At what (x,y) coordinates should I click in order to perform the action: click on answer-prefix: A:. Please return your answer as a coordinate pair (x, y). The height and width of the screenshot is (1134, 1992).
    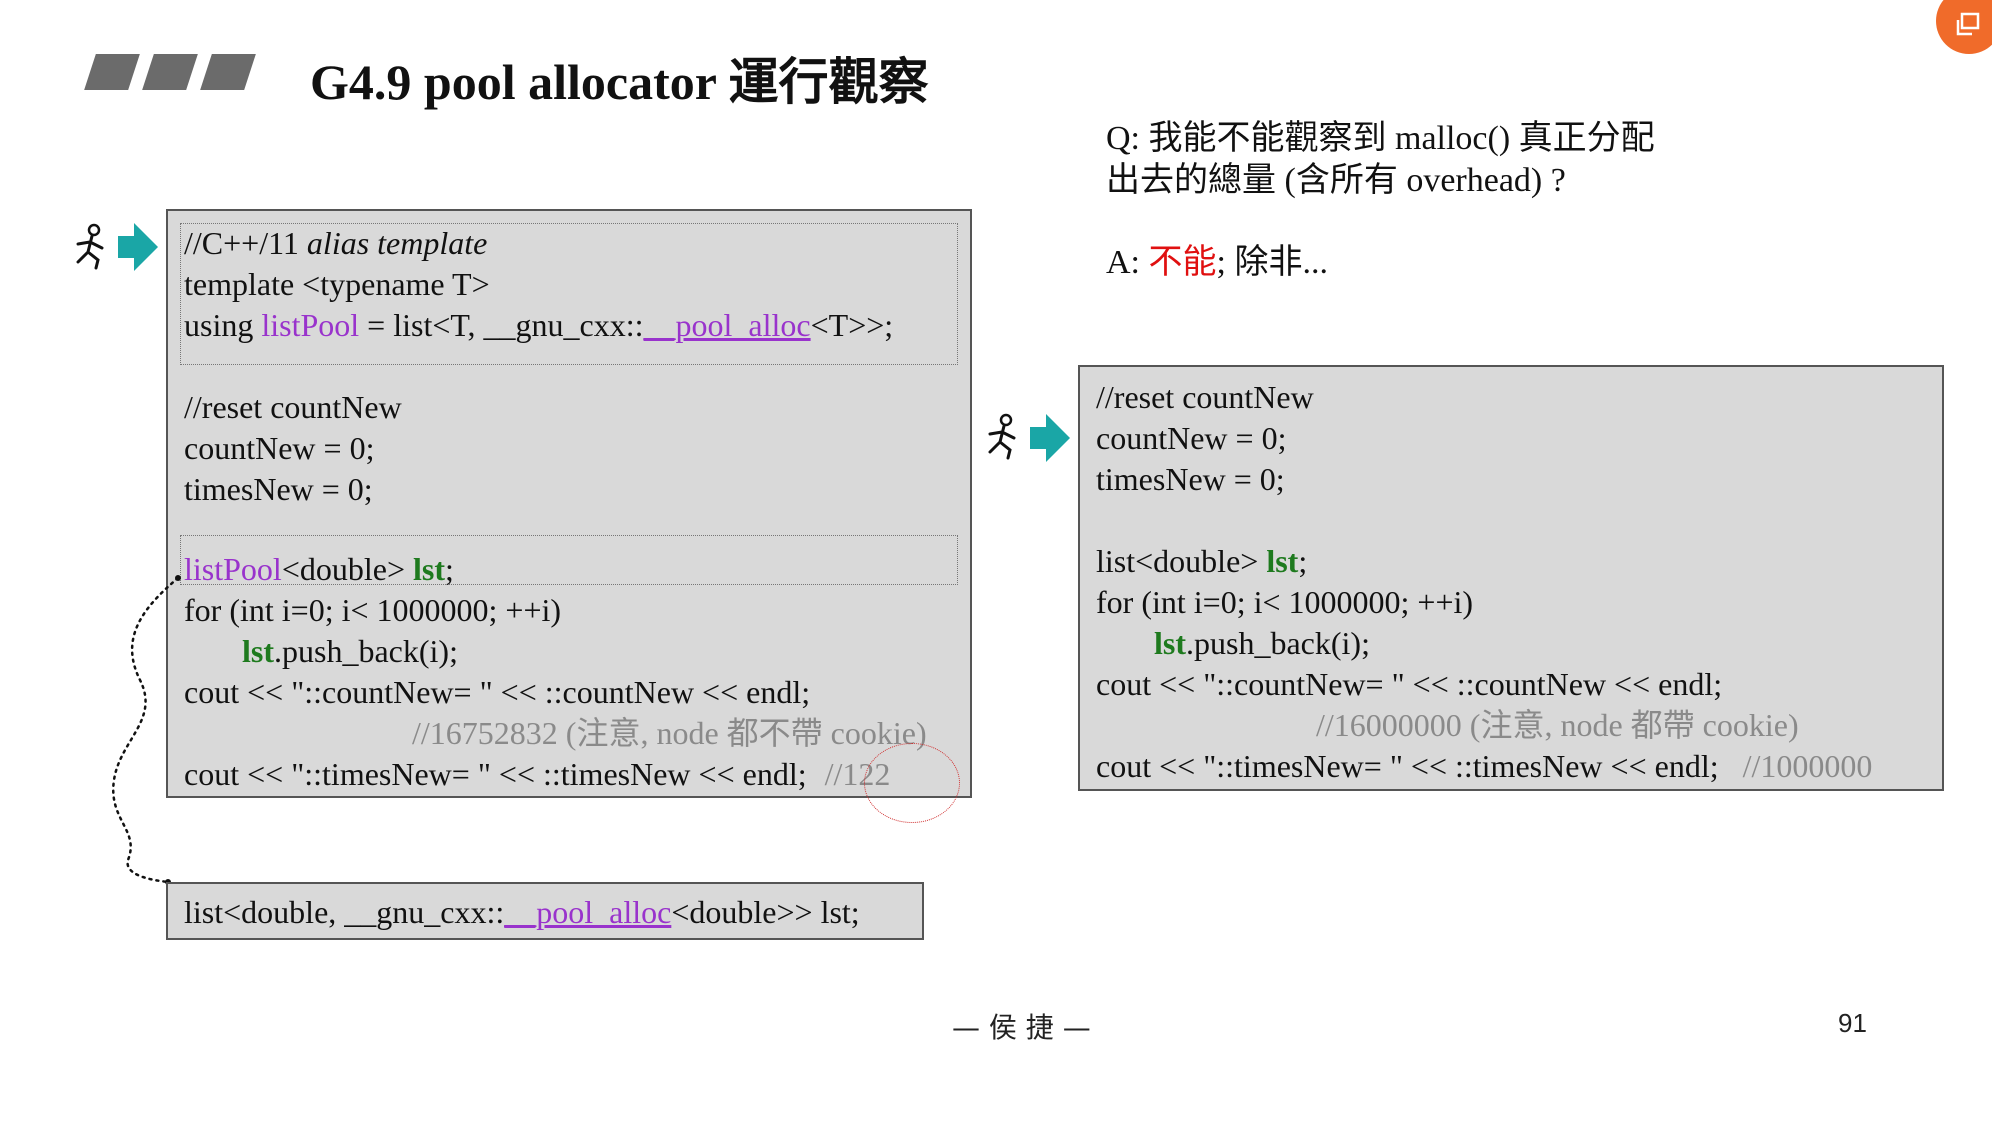
    Looking at the image, I should click on (1127, 262).